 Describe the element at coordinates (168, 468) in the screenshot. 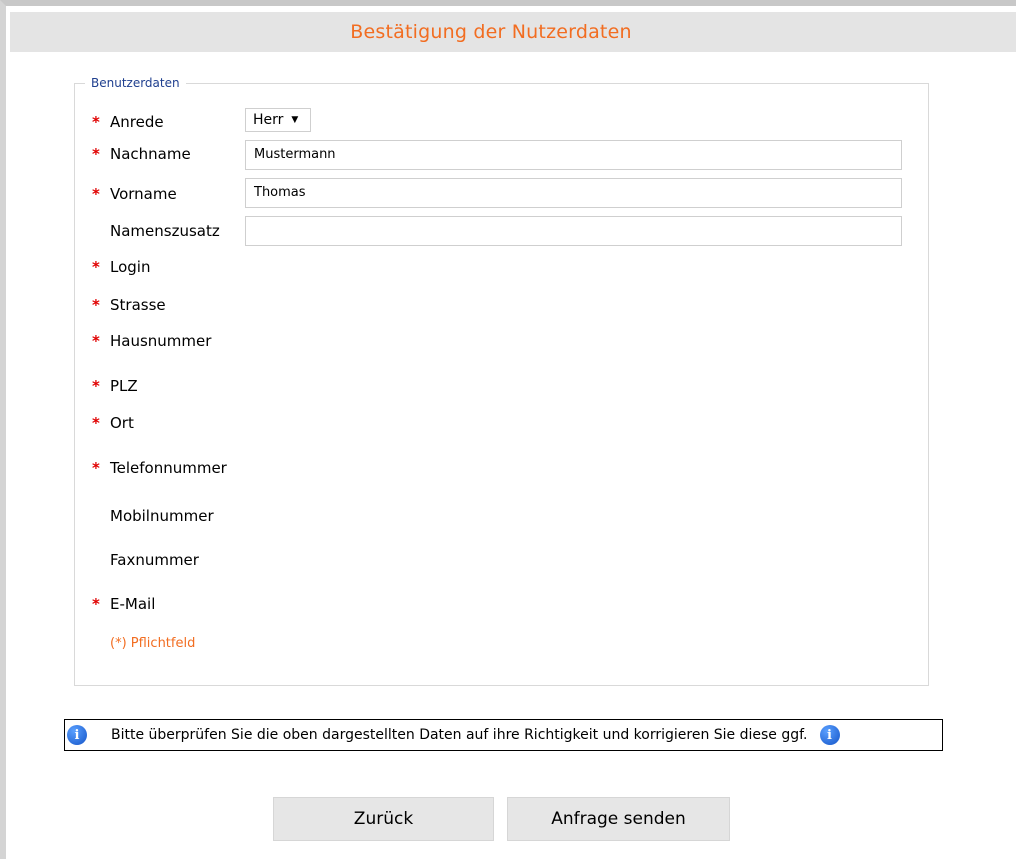

I see `telefonnummer-label: Telefonnummer` at that location.